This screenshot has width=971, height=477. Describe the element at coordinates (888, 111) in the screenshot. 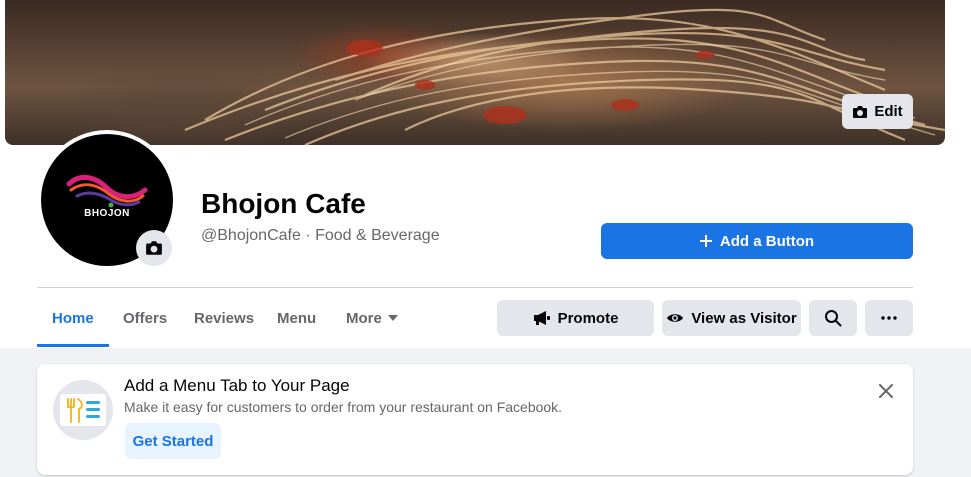

I see `edit-cover-label: Edit` at that location.